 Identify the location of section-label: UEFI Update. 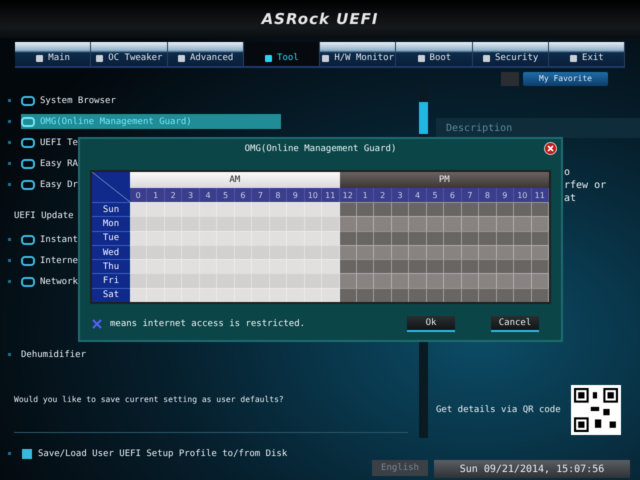
(44, 216).